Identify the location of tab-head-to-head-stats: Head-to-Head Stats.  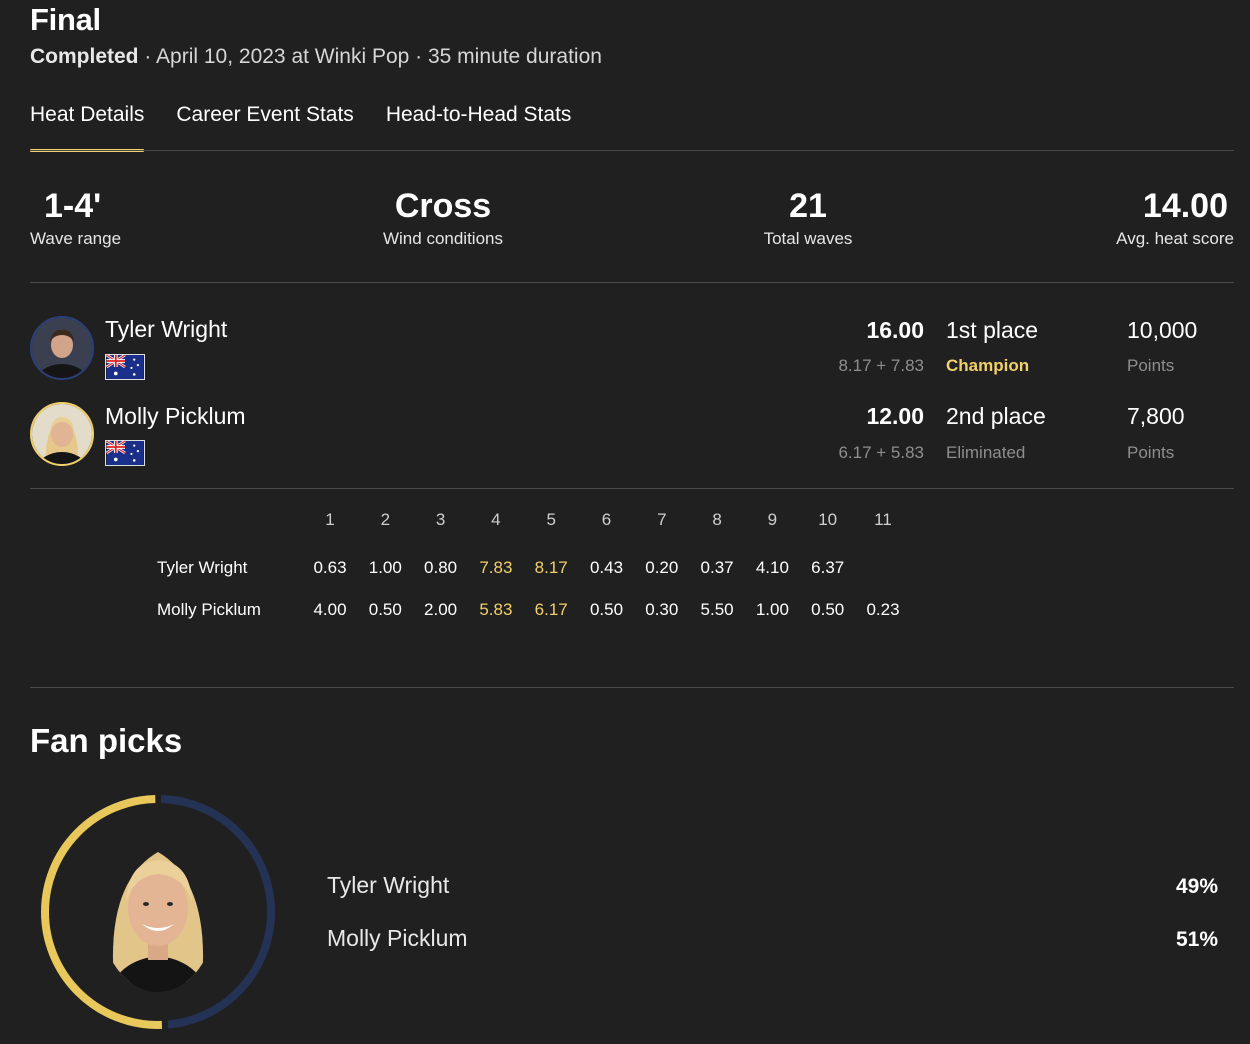
(479, 126).